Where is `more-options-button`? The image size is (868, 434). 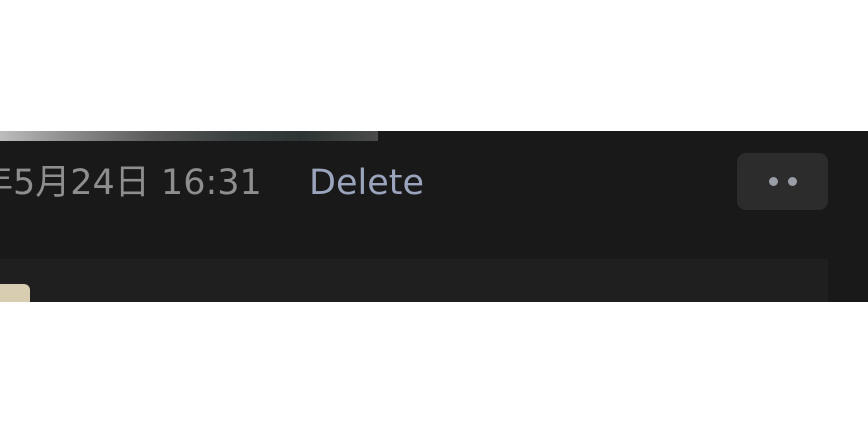
more-options-button is located at coordinates (782, 181).